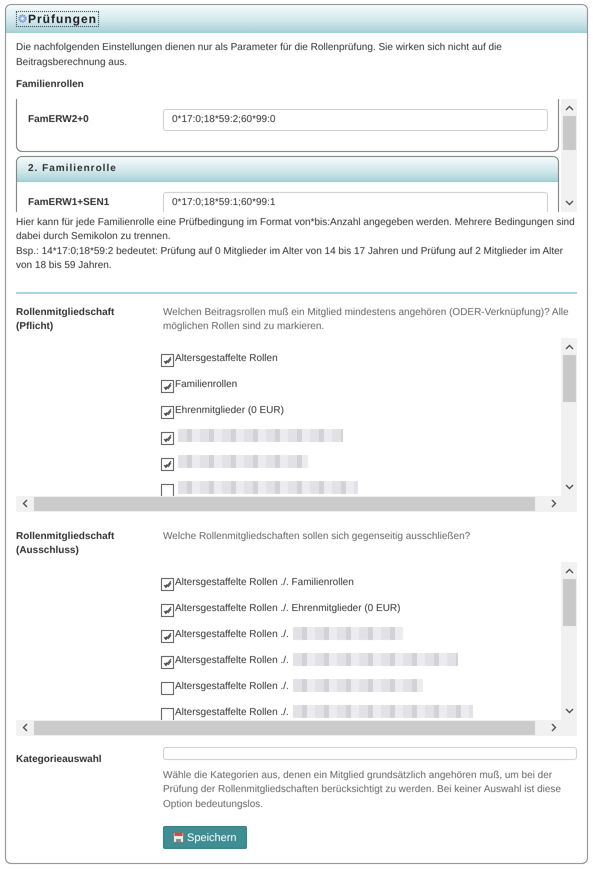 The width and height of the screenshot is (593, 869). I want to click on option-label: Altersgestaffelte Rollen, so click(226, 358).